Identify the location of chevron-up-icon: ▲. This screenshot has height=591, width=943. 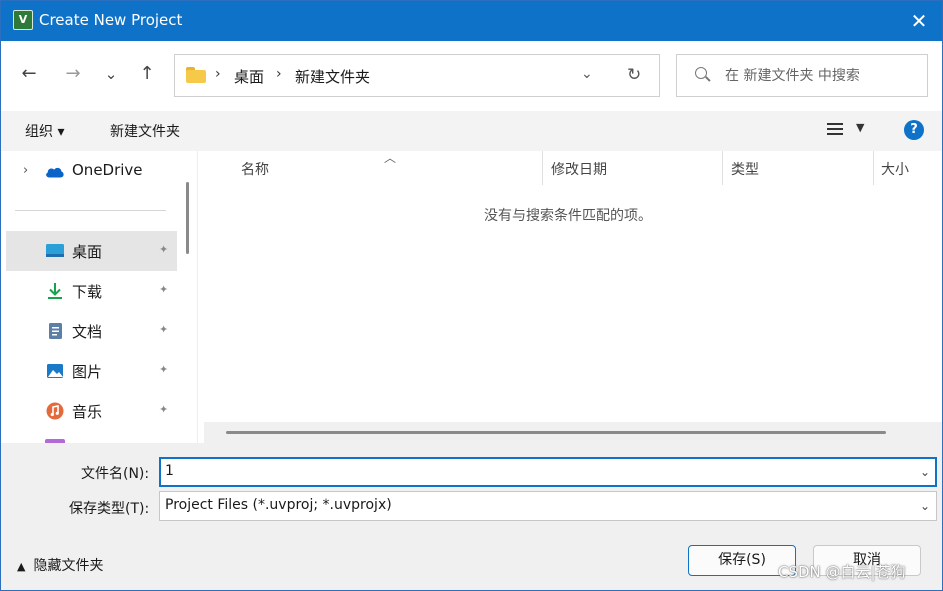
(21, 566).